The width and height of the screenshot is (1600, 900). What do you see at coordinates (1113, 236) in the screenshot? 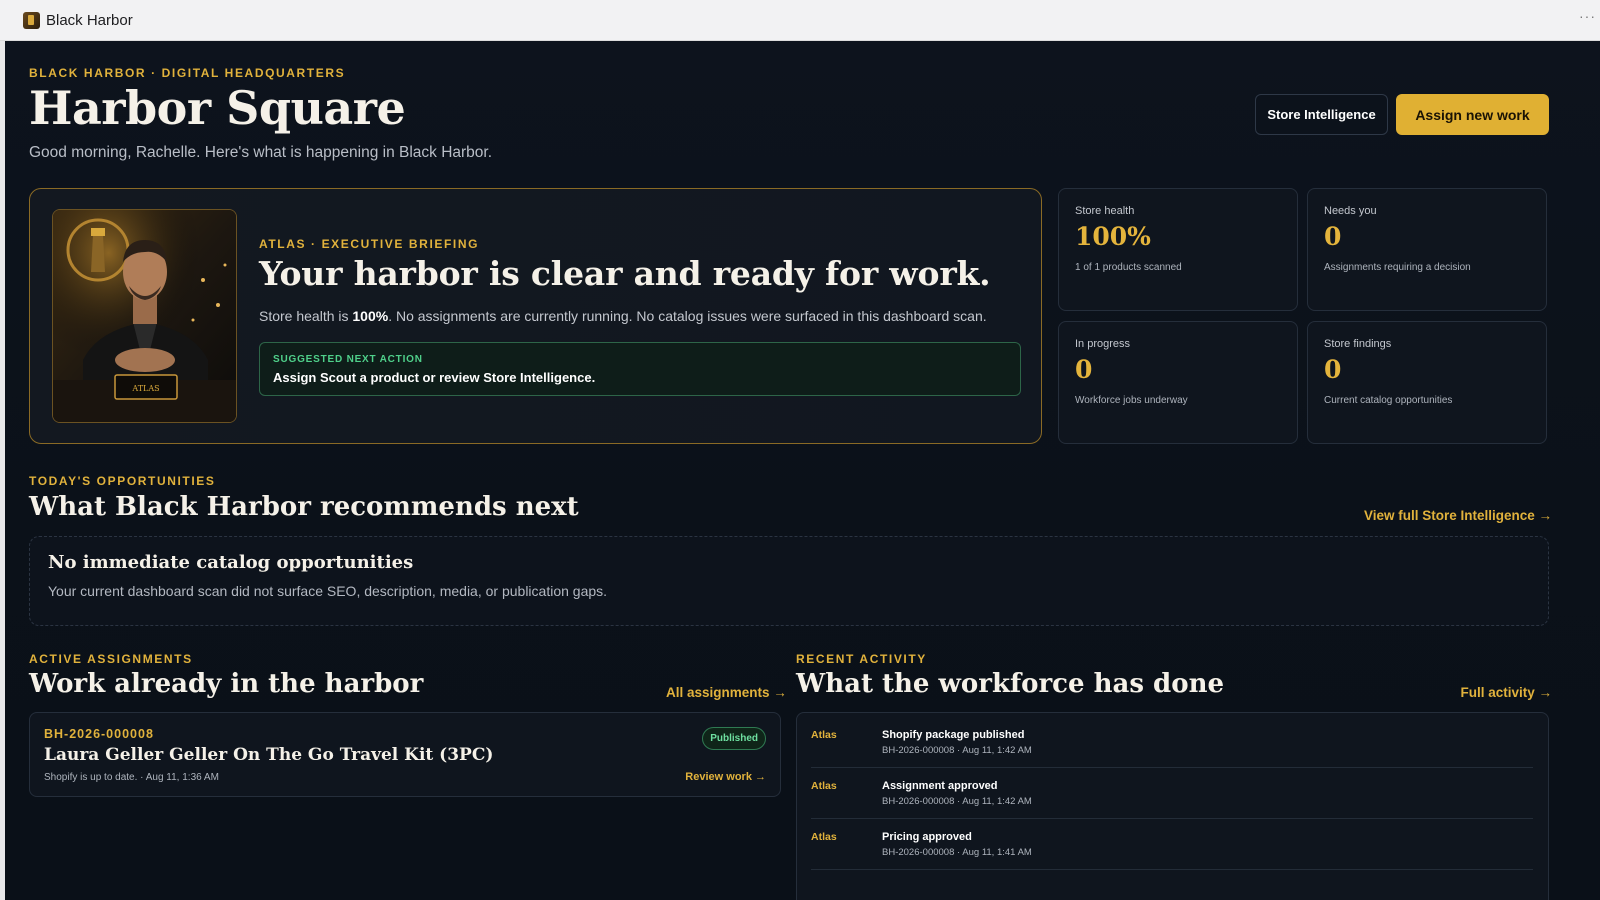
I see `stat-value: 100%` at bounding box center [1113, 236].